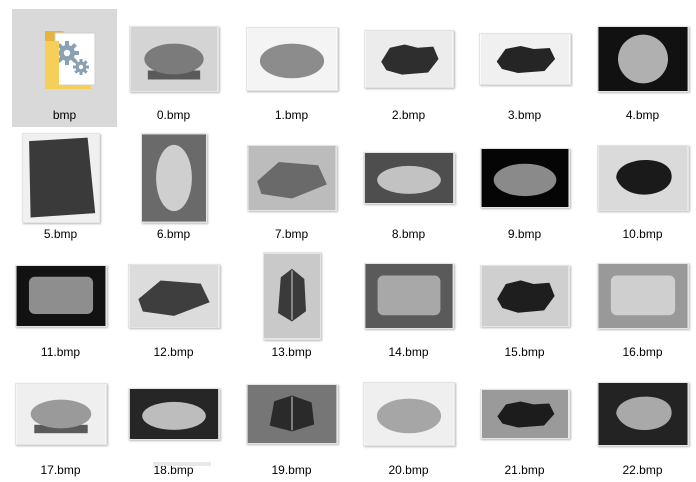  Describe the element at coordinates (642, 352) in the screenshot. I see `file-label: 16.bmp` at that location.